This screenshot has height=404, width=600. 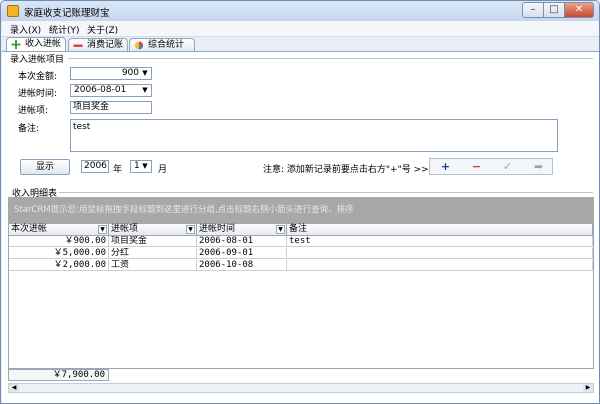 I want to click on column-header-item-label: 进帐项, so click(x=125, y=229).